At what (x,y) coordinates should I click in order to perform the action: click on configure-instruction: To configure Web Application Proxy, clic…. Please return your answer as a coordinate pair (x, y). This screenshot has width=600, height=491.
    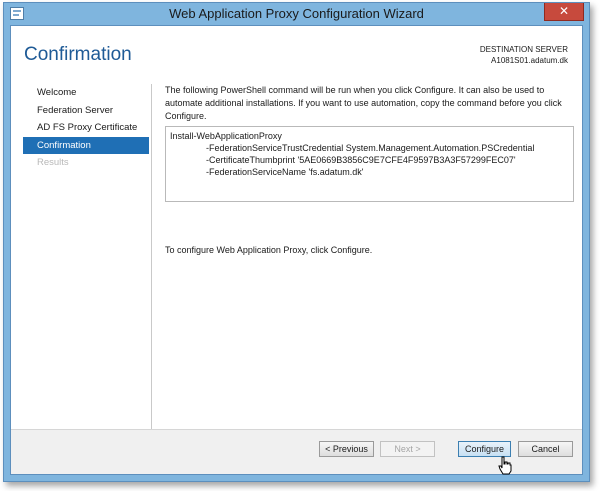
    Looking at the image, I should click on (269, 250).